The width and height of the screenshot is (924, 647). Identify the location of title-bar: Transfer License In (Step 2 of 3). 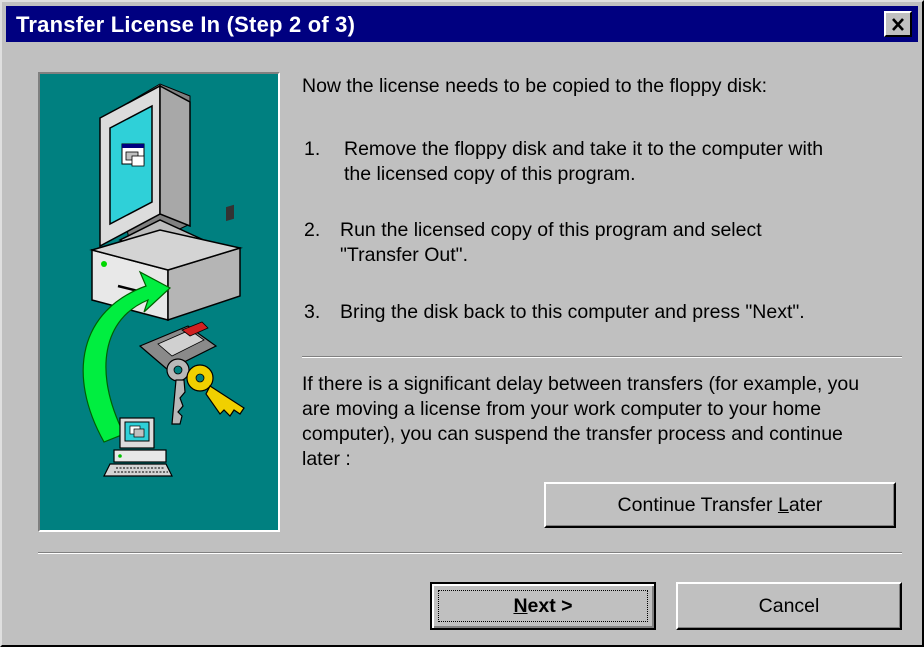
(462, 24).